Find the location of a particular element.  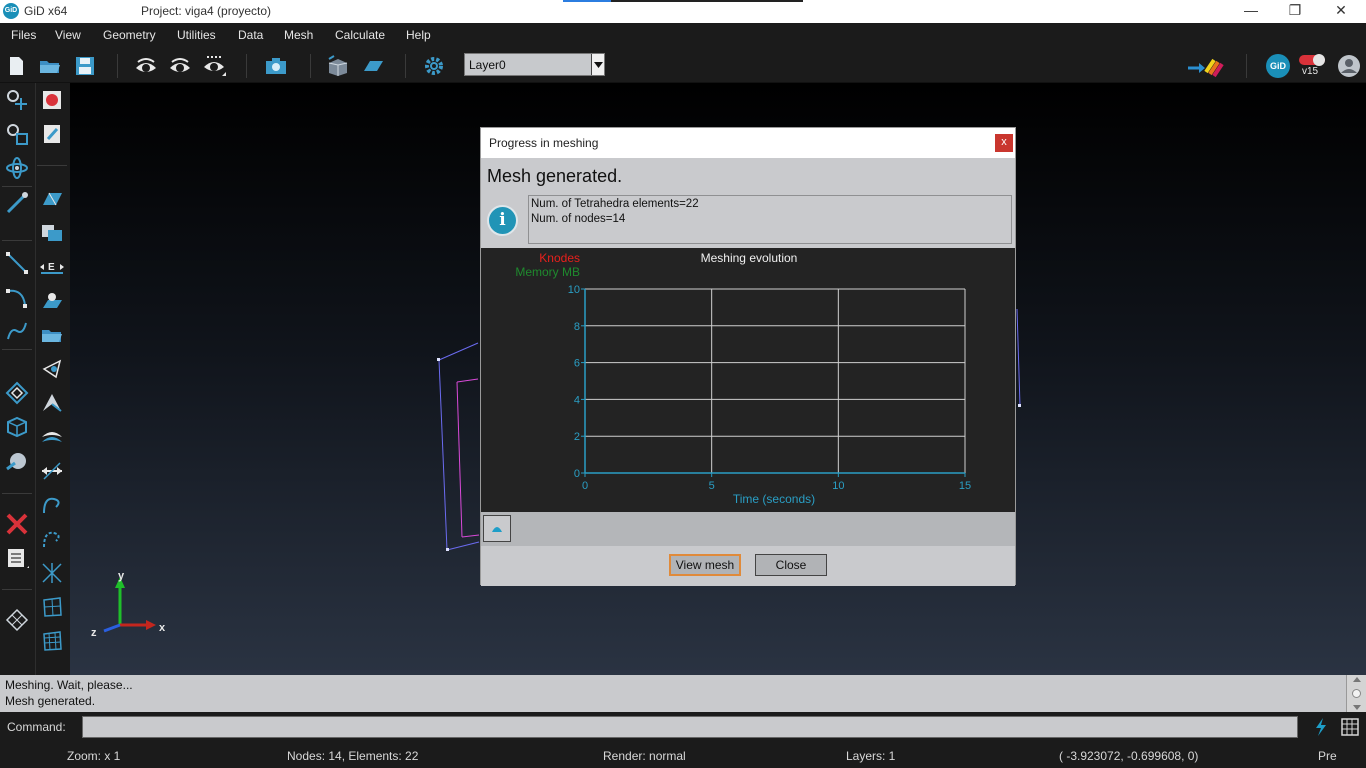

grid-icon is located at coordinates (1350, 727).